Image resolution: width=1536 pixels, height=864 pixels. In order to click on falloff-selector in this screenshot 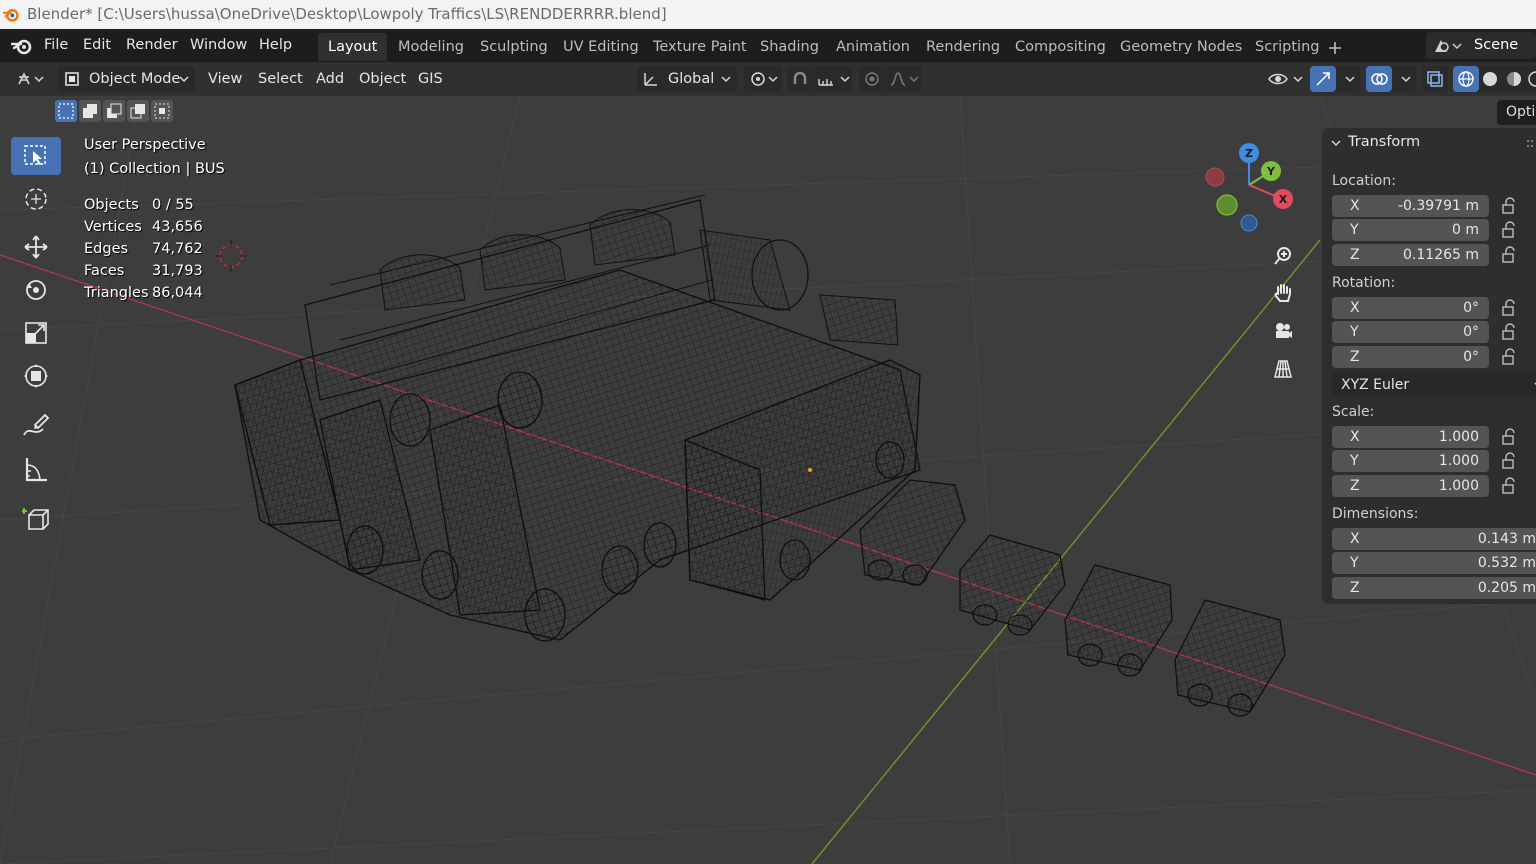, I will do `click(904, 79)`.